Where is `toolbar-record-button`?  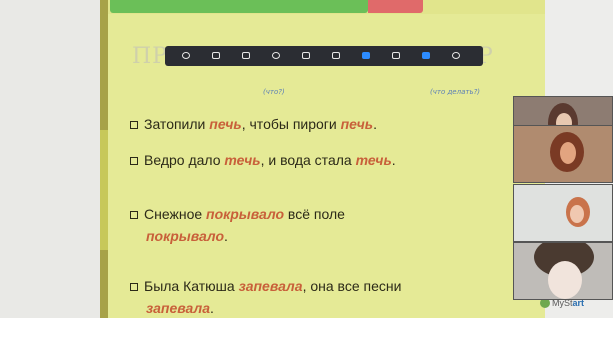 toolbar-record-button is located at coordinates (456, 56).